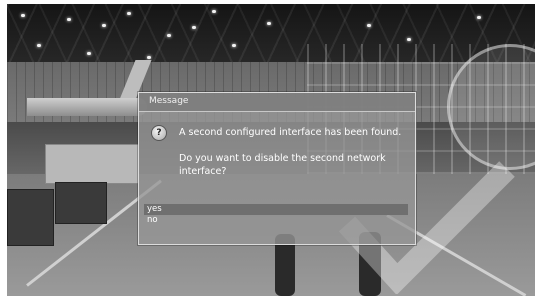  I want to click on help-icon: ?, so click(159, 133).